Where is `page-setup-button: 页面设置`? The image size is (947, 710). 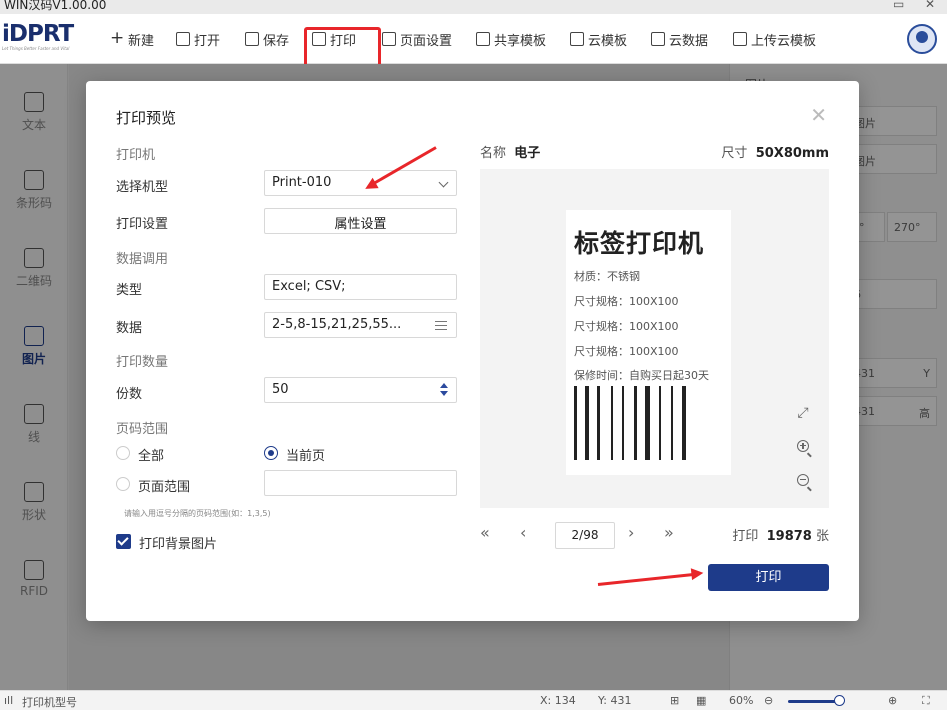
page-setup-button: 页面设置 is located at coordinates (417, 39).